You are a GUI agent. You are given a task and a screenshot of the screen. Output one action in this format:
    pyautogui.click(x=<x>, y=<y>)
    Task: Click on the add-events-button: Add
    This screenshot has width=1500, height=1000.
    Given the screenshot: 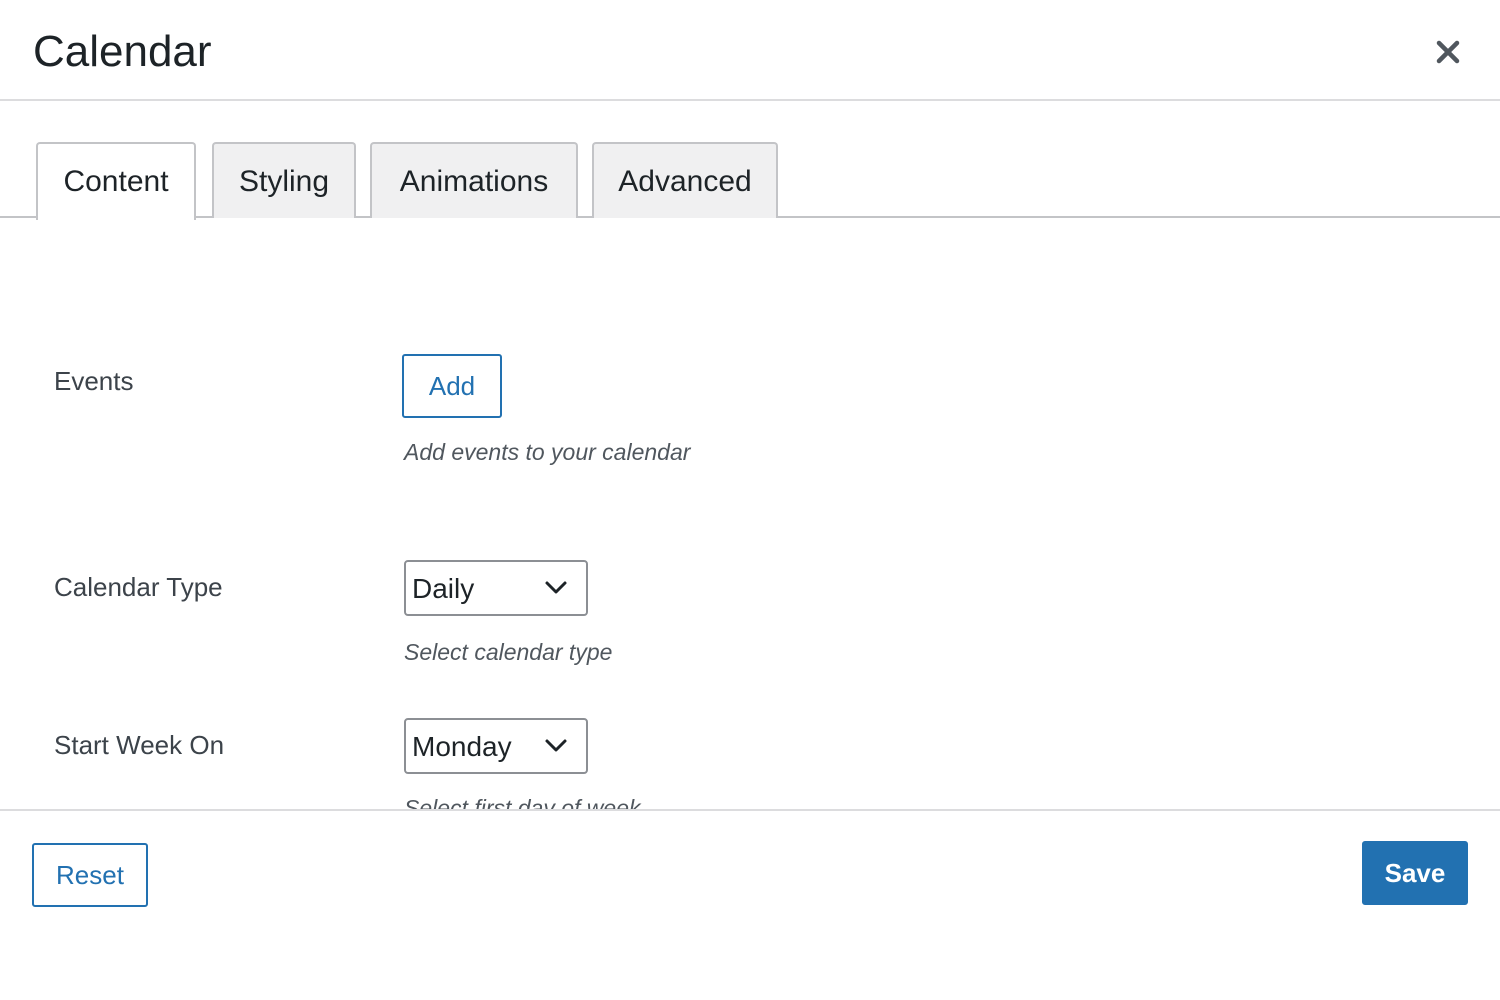 What is the action you would take?
    pyautogui.click(x=452, y=386)
    